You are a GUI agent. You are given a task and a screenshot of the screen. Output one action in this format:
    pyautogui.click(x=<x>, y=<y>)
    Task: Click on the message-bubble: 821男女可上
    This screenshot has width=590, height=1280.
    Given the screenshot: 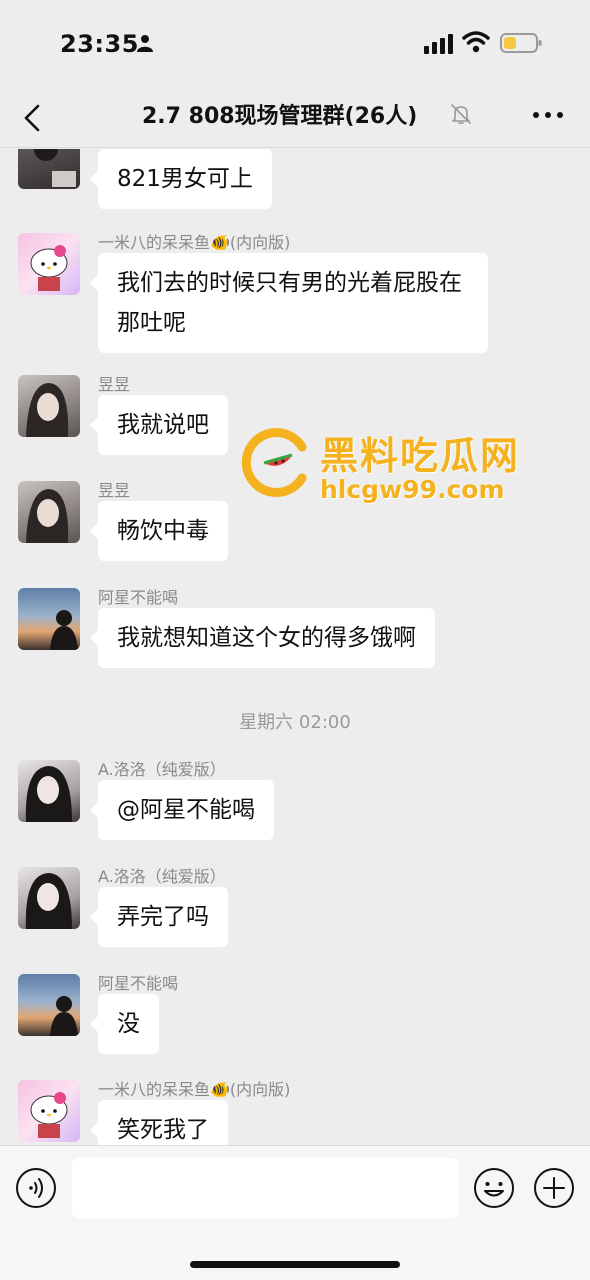 What is the action you would take?
    pyautogui.click(x=181, y=179)
    